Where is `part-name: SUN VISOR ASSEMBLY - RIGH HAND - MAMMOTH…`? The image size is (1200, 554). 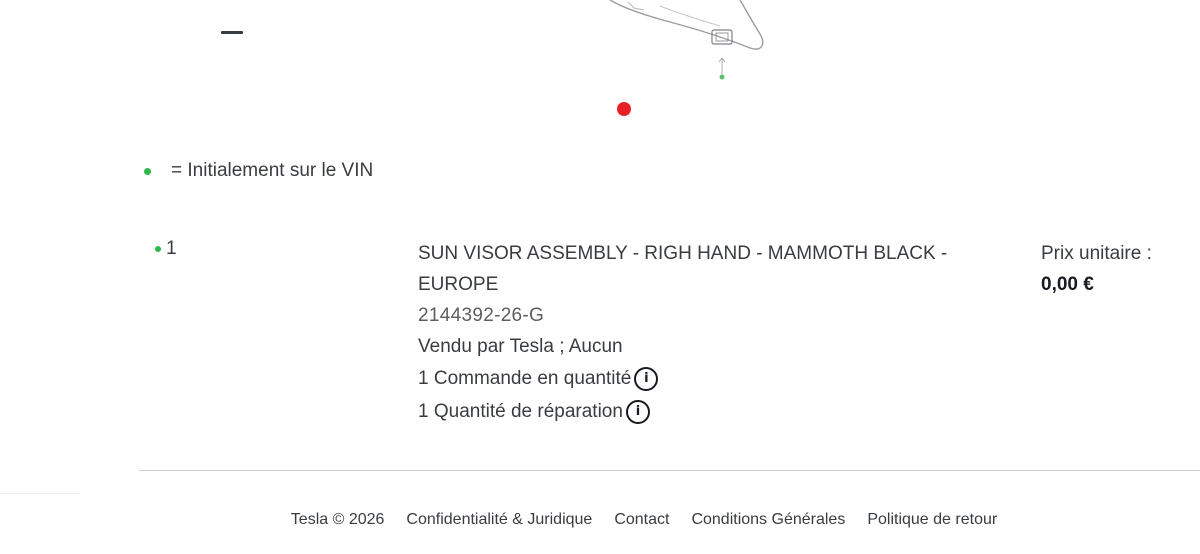 part-name: SUN VISOR ASSEMBLY - RIGH HAND - MAMMOTH… is located at coordinates (683, 269).